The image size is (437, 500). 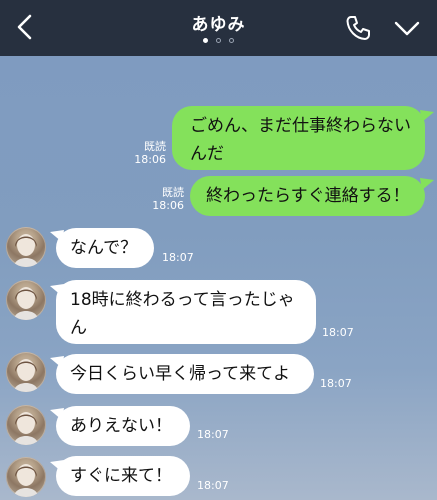 What do you see at coordinates (298, 138) in the screenshot?
I see `sent-message-bubble: ごめん、まだ仕事終わらない んだ` at bounding box center [298, 138].